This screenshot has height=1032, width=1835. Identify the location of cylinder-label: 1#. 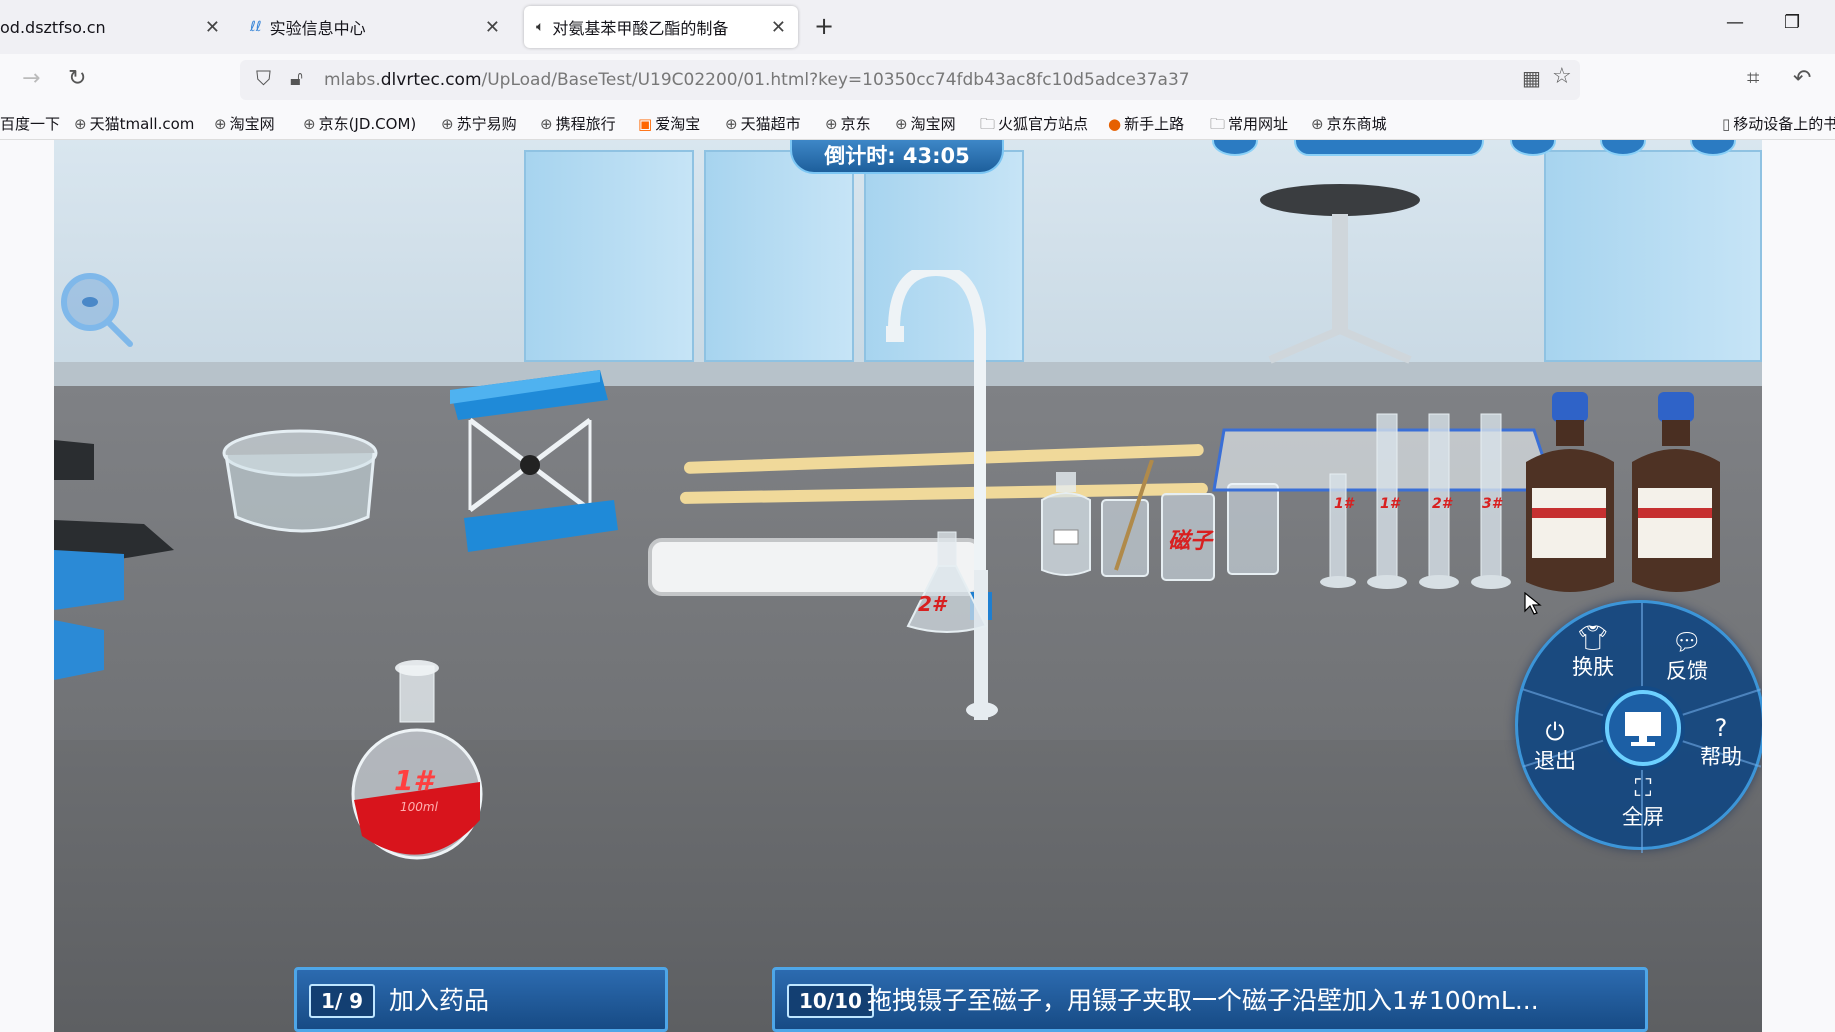
(1390, 504).